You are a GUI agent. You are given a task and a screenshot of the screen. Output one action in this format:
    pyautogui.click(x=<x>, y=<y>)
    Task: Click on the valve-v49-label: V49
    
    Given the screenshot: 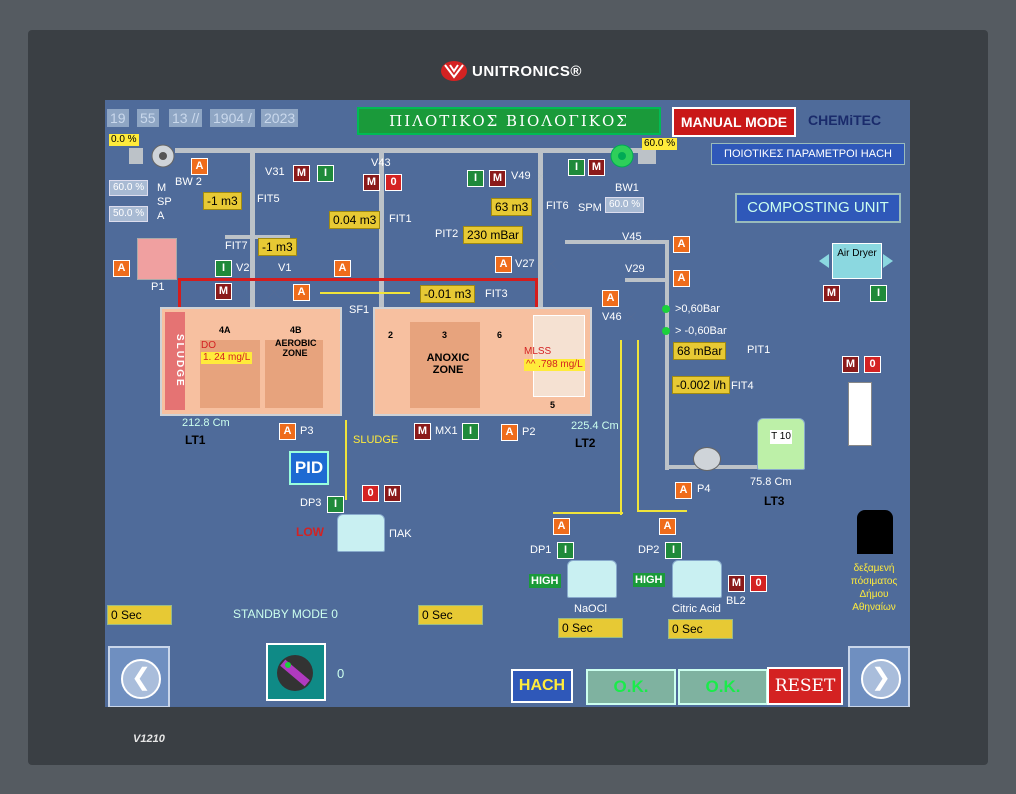 What is the action you would take?
    pyautogui.click(x=521, y=176)
    